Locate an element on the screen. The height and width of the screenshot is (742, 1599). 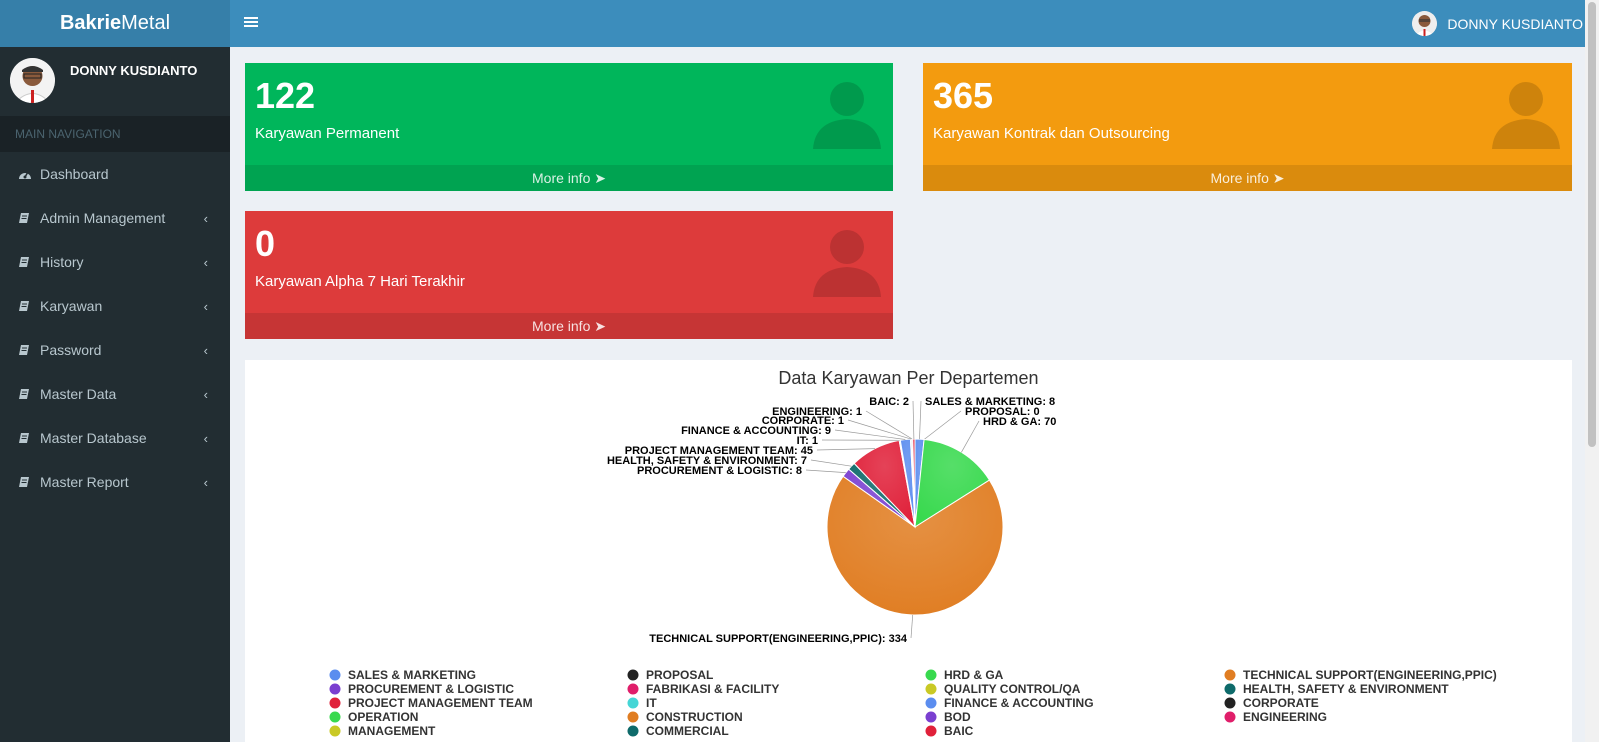
sidebar-toggle-icon is located at coordinates (251, 23).